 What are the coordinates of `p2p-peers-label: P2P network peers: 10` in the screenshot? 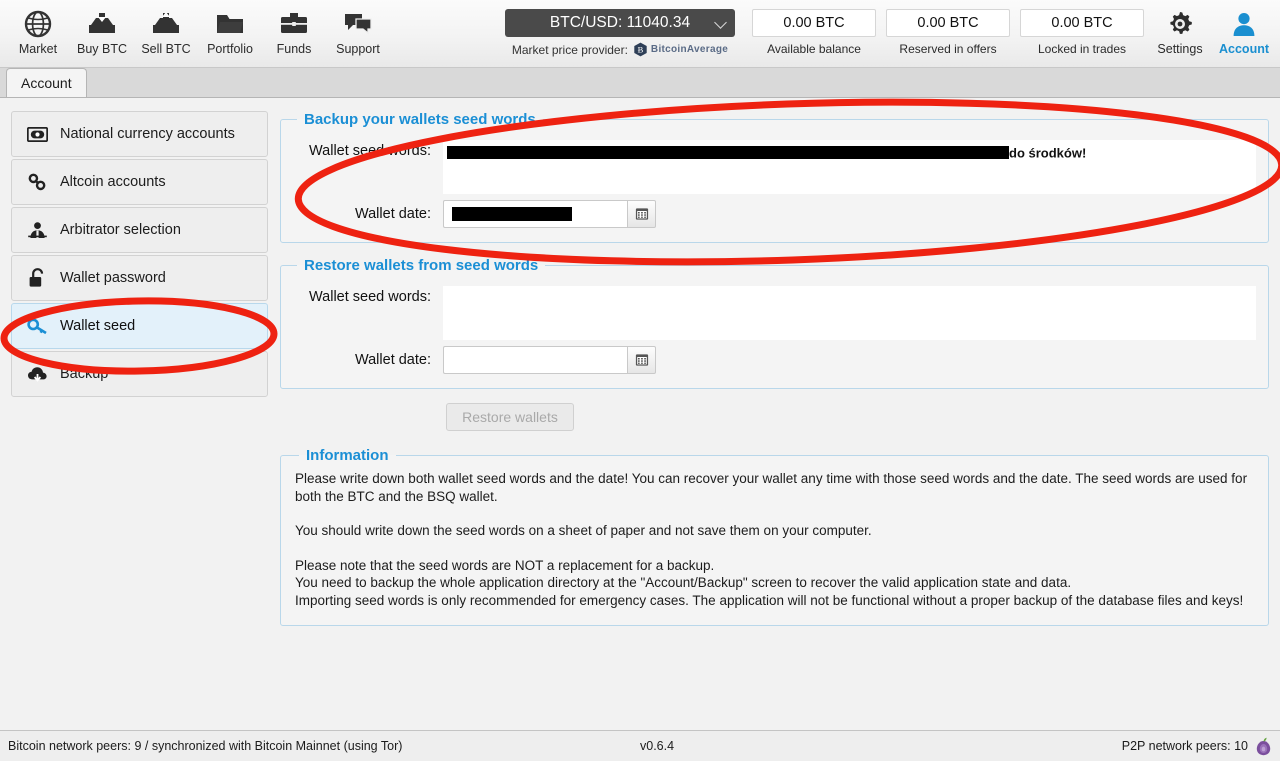 It's located at (1184, 746).